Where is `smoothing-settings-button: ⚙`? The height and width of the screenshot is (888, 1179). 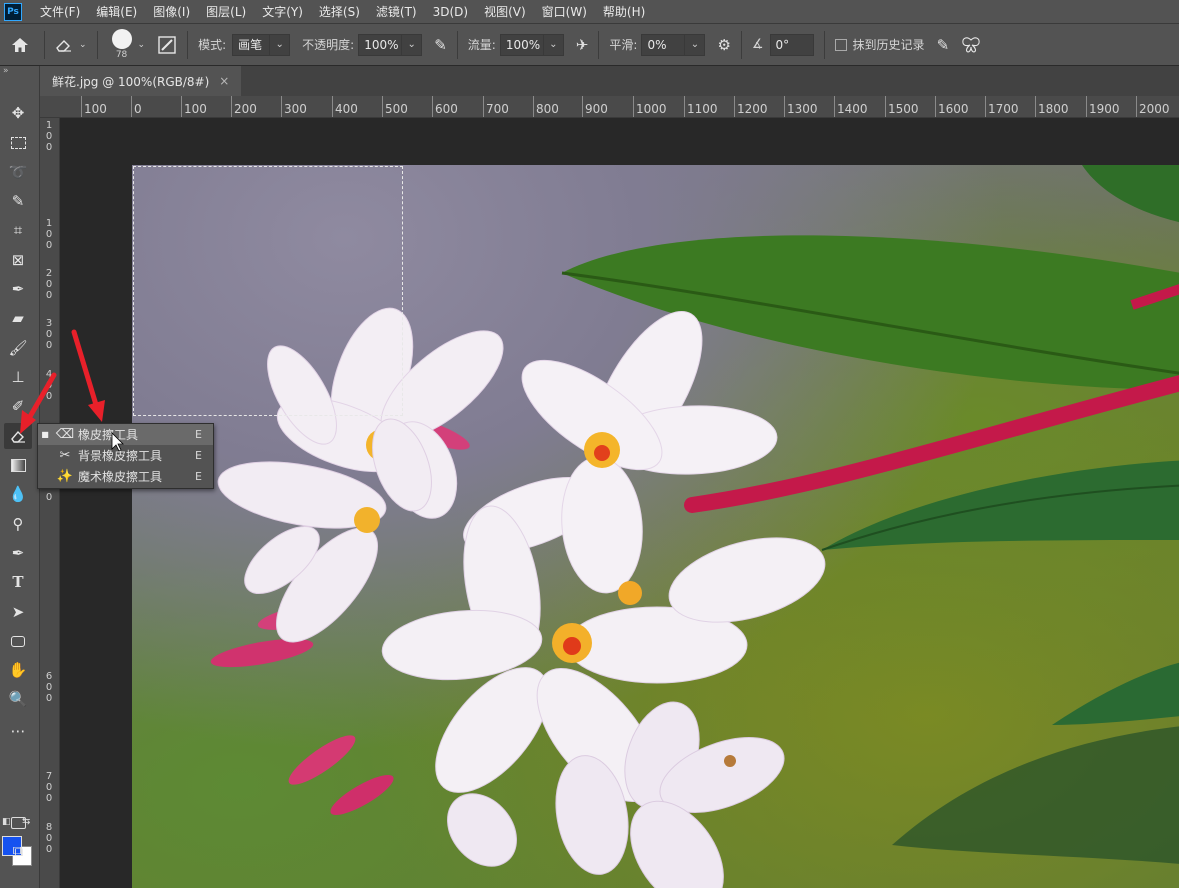
smoothing-settings-button: ⚙ is located at coordinates (723, 45).